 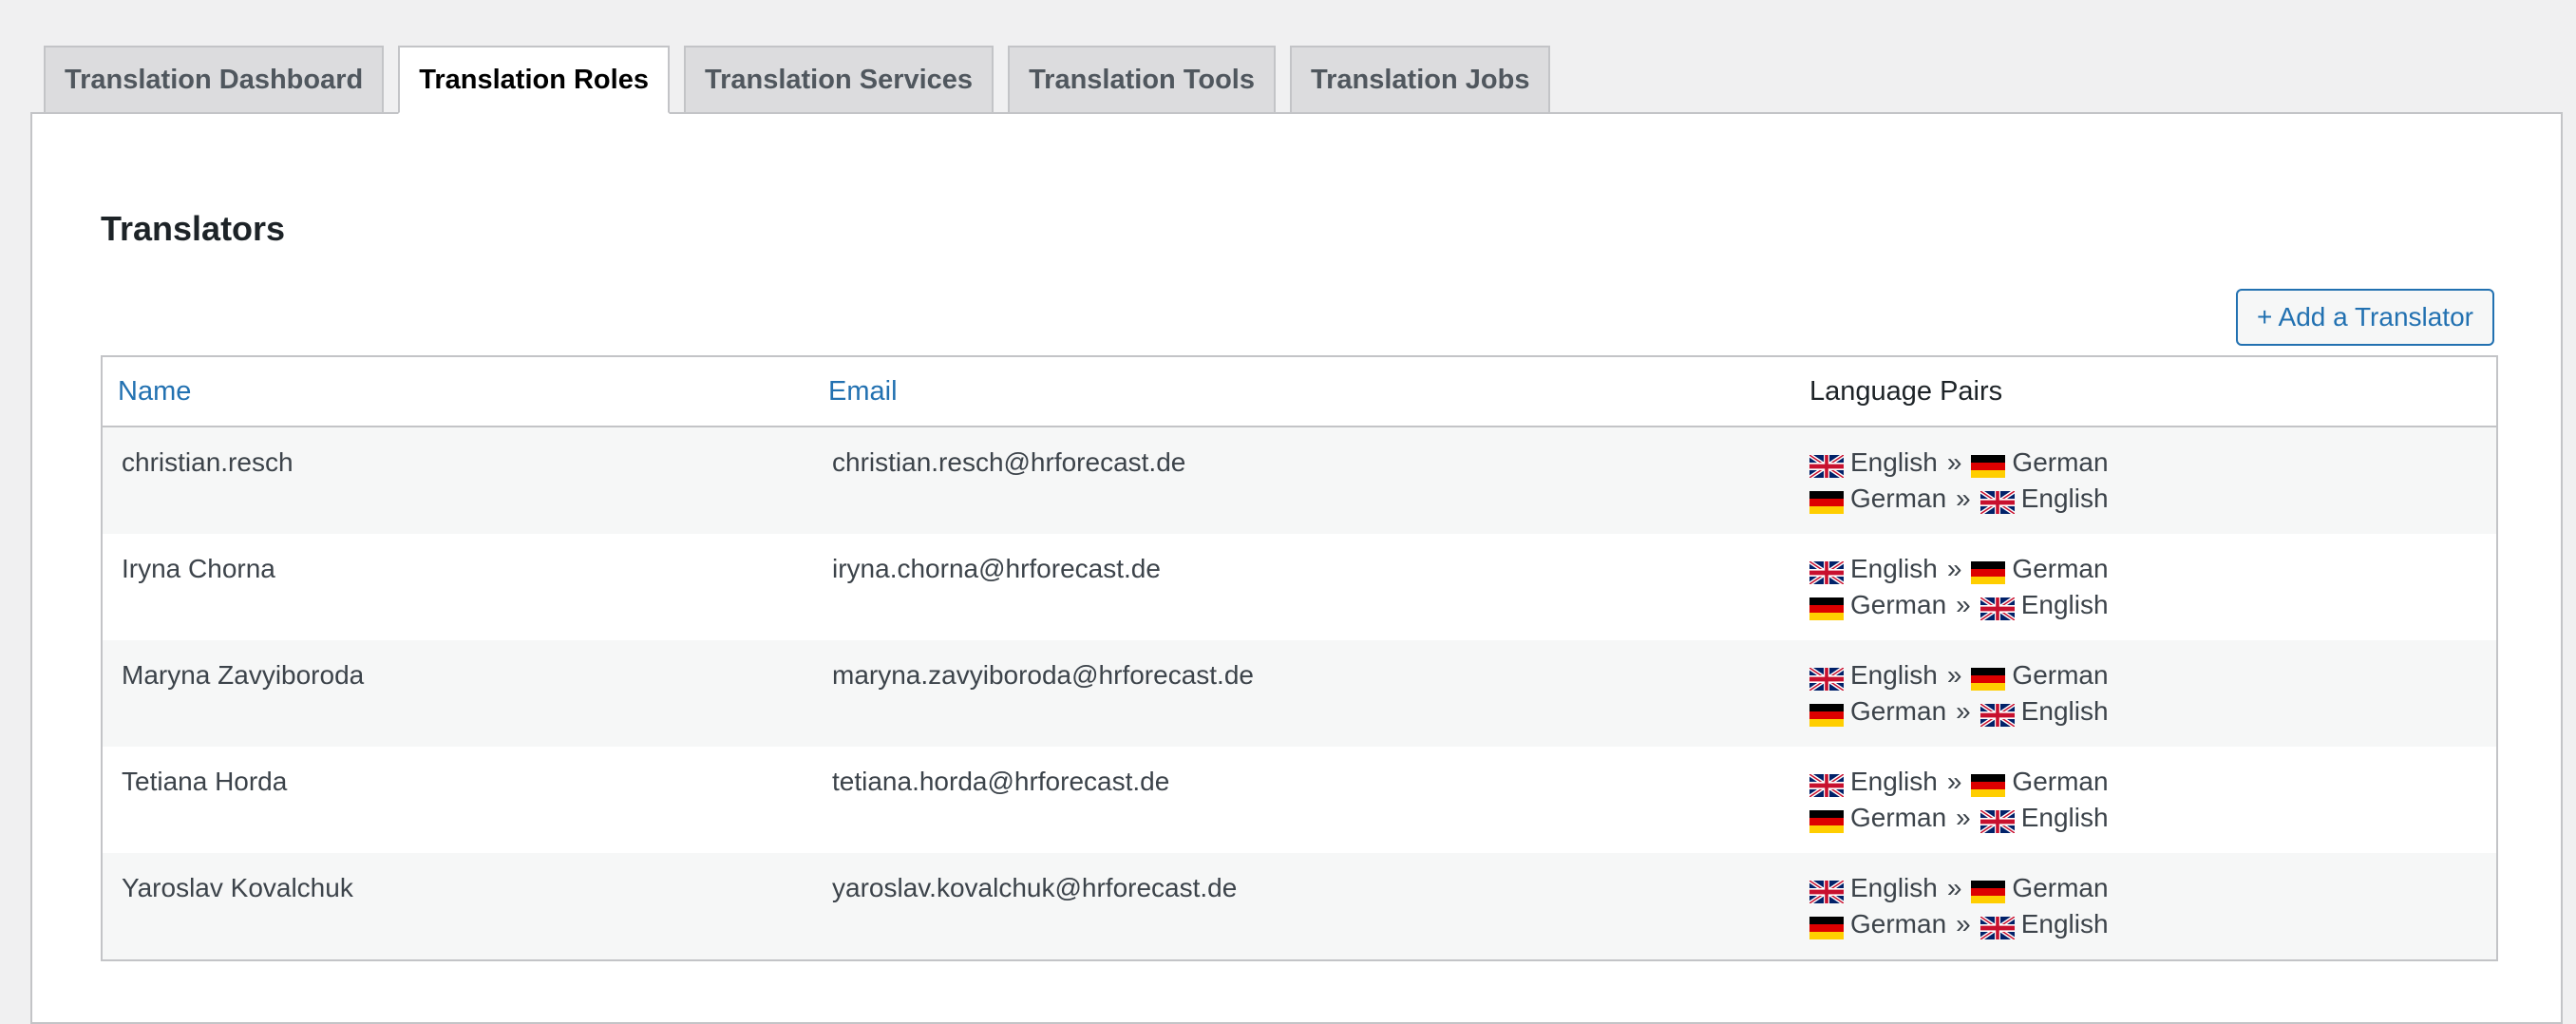 What do you see at coordinates (2364, 317) in the screenshot?
I see `add-translator-button: + Add a Translator` at bounding box center [2364, 317].